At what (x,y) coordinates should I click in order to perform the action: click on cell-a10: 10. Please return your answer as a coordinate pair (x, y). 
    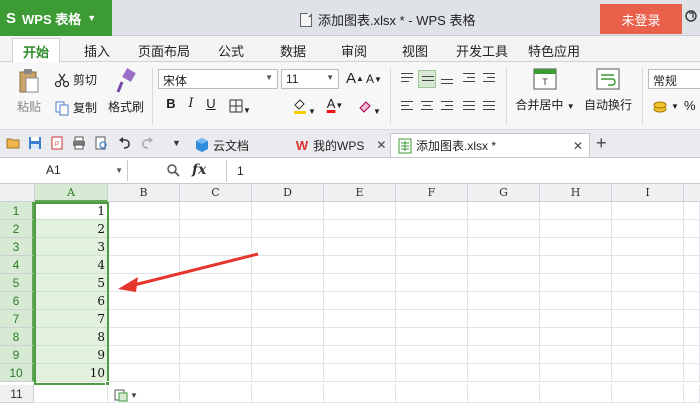
    Looking at the image, I should click on (71, 373).